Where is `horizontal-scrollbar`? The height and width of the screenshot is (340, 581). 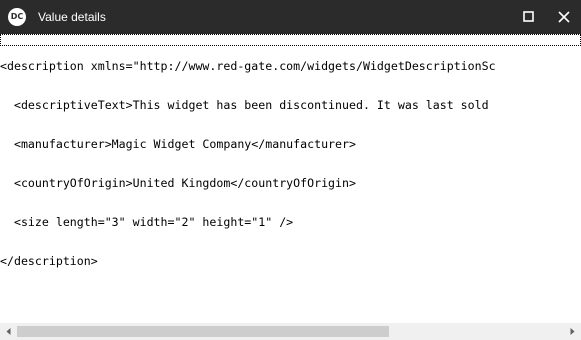 horizontal-scrollbar is located at coordinates (290, 331).